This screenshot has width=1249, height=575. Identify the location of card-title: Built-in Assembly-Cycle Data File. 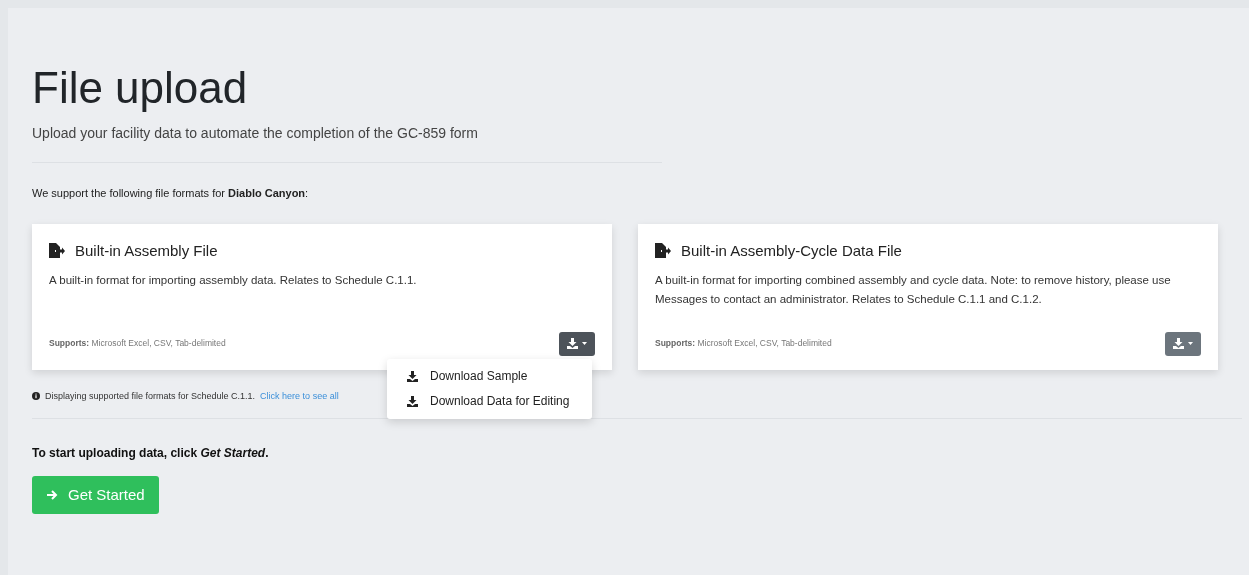
(791, 250).